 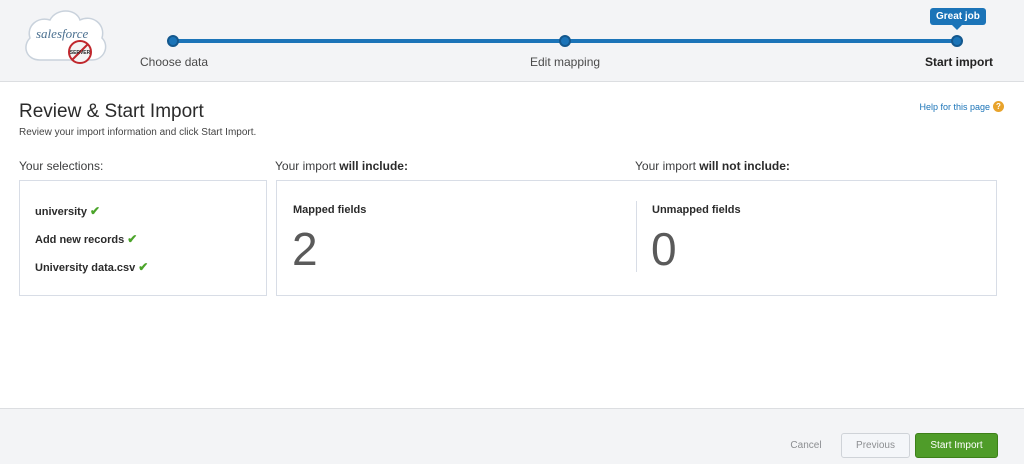 I want to click on help-icon: ?, so click(x=998, y=106).